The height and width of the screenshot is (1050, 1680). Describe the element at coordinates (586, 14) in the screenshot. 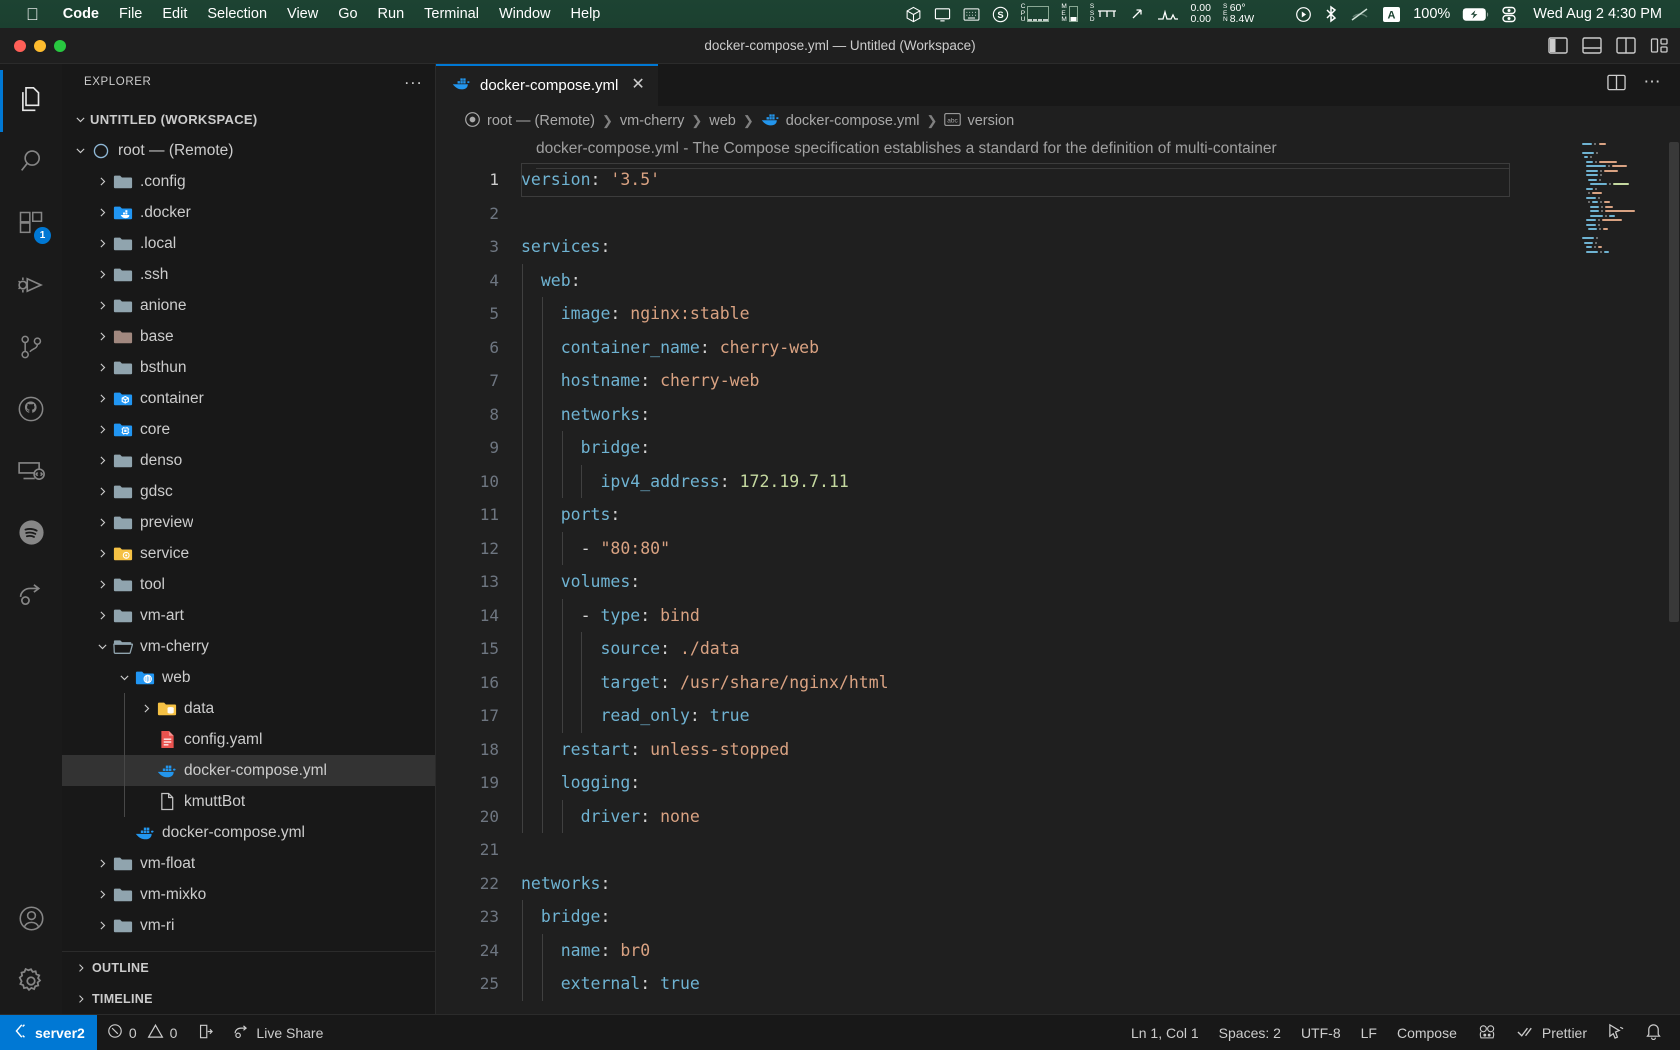

I see `menu-item-help: Help` at that location.